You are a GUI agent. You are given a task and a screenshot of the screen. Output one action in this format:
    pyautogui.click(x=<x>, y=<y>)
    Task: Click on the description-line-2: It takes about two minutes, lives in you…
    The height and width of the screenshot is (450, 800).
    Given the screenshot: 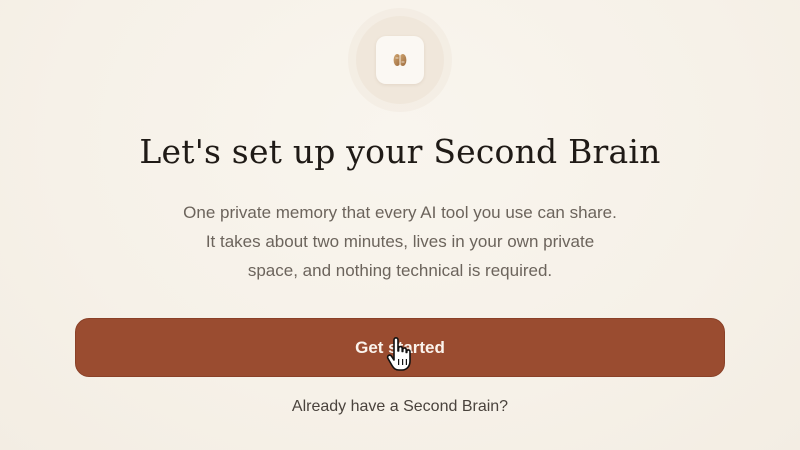 What is the action you would take?
    pyautogui.click(x=400, y=241)
    